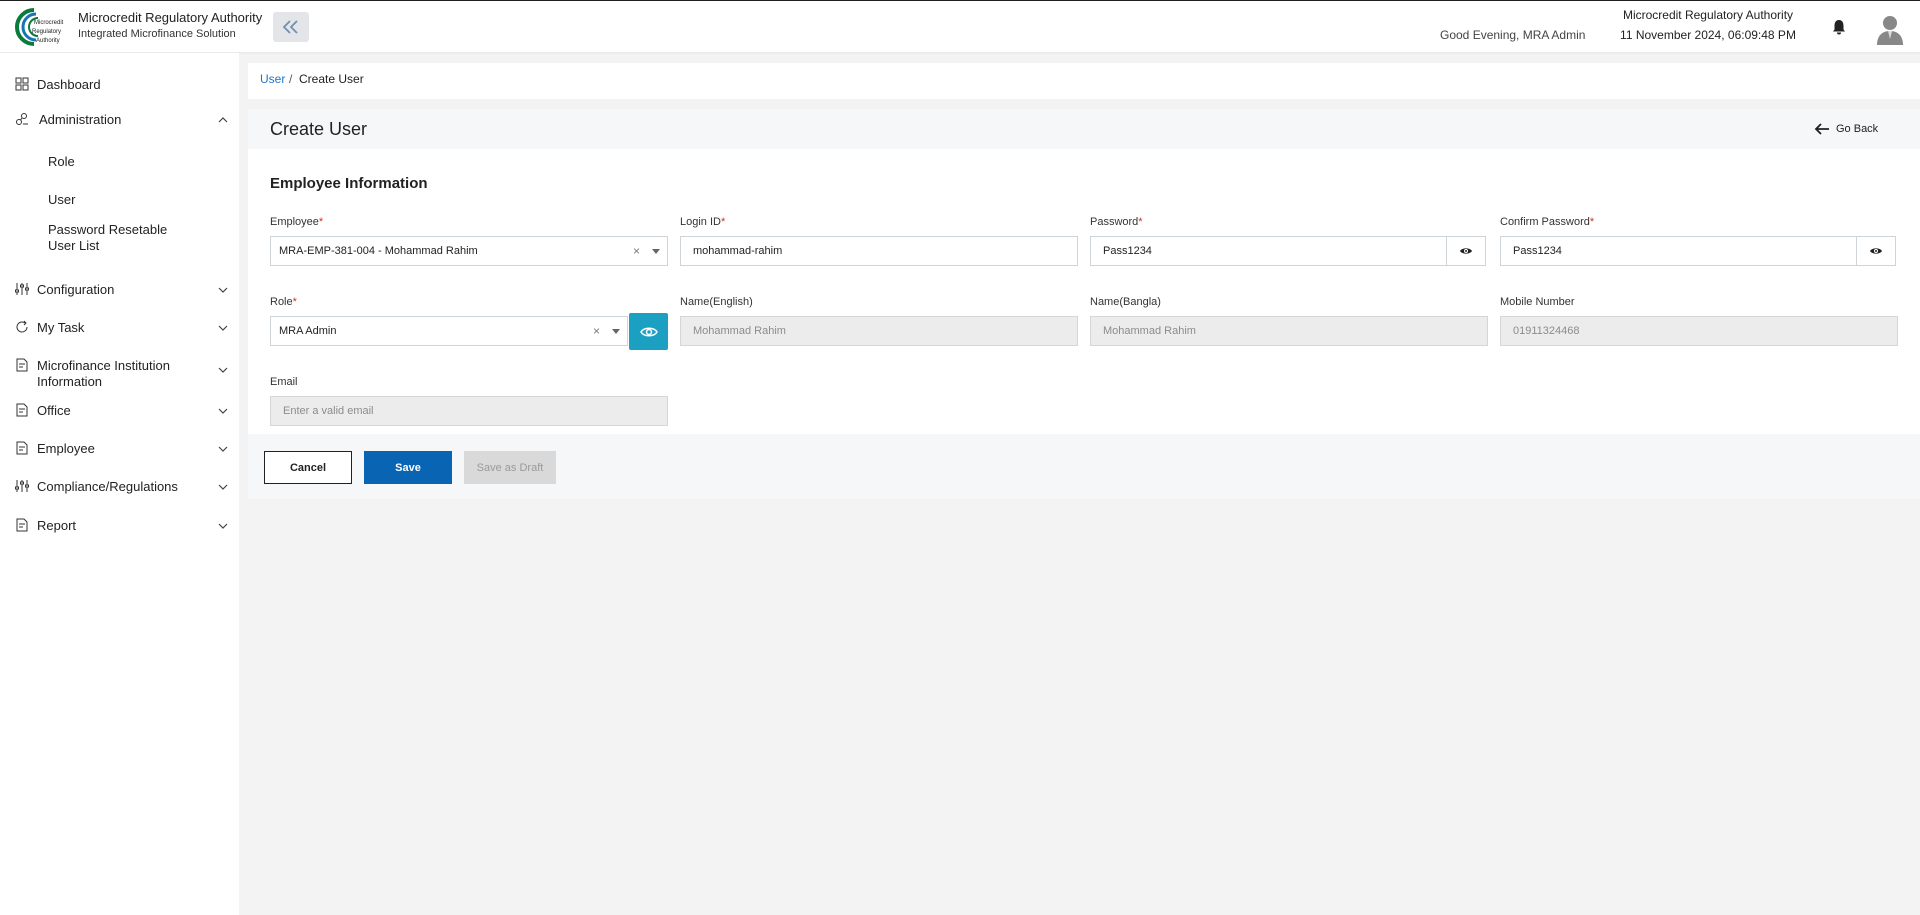  Describe the element at coordinates (449, 331) in the screenshot. I see `role-select: MRA Admin ×` at that location.